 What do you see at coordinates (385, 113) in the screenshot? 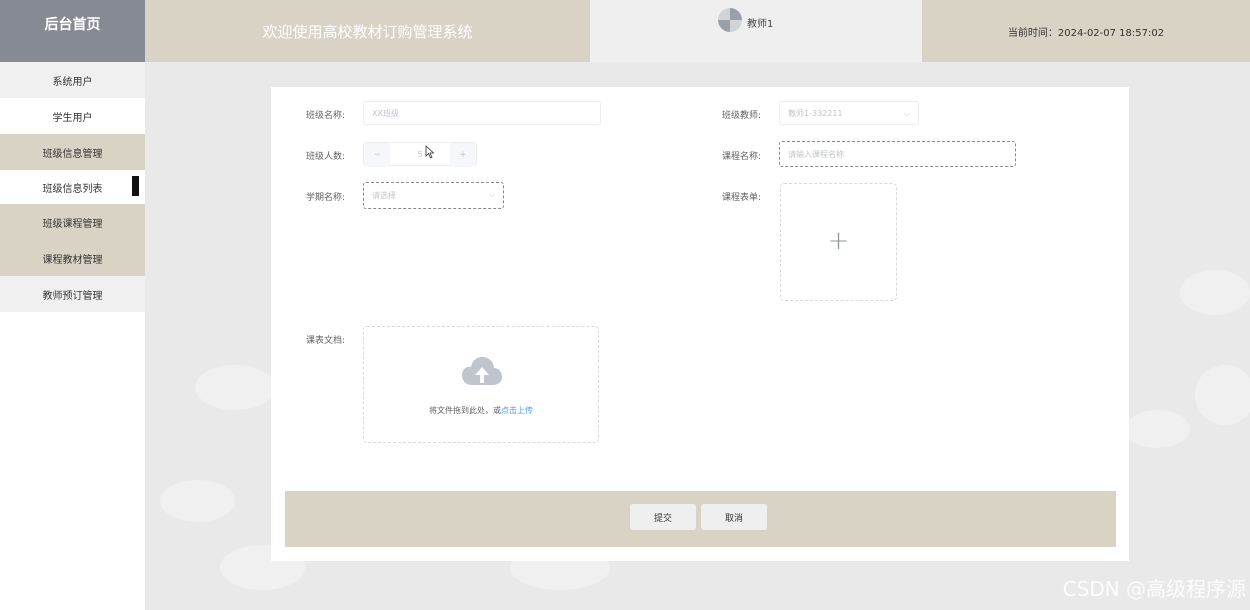
I see `class-name-placeholder: XX班级` at bounding box center [385, 113].